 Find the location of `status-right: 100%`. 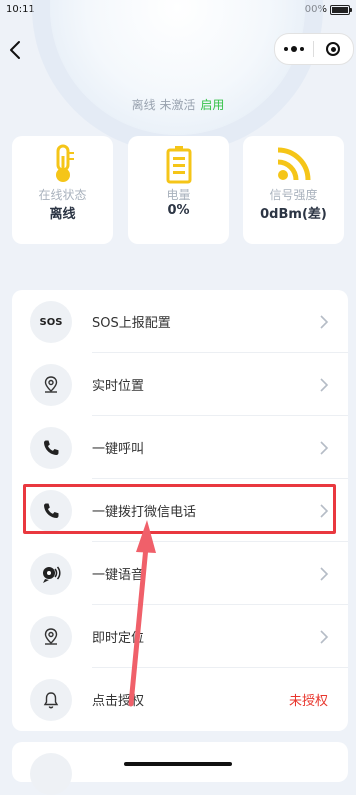

status-right: 100% is located at coordinates (325, 9).